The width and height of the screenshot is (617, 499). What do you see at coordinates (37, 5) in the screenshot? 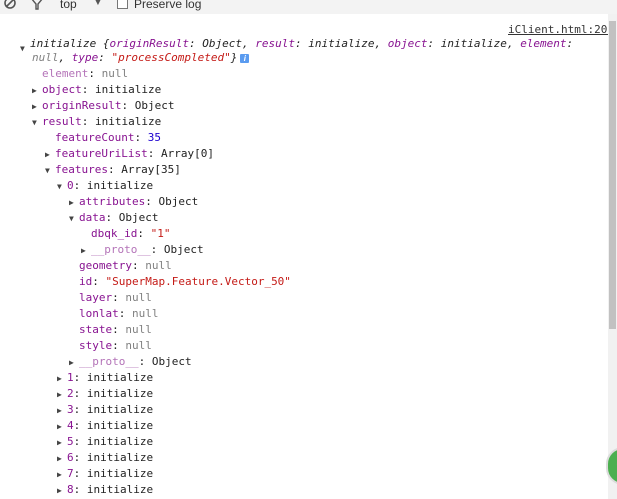
I see `filter-icon` at bounding box center [37, 5].